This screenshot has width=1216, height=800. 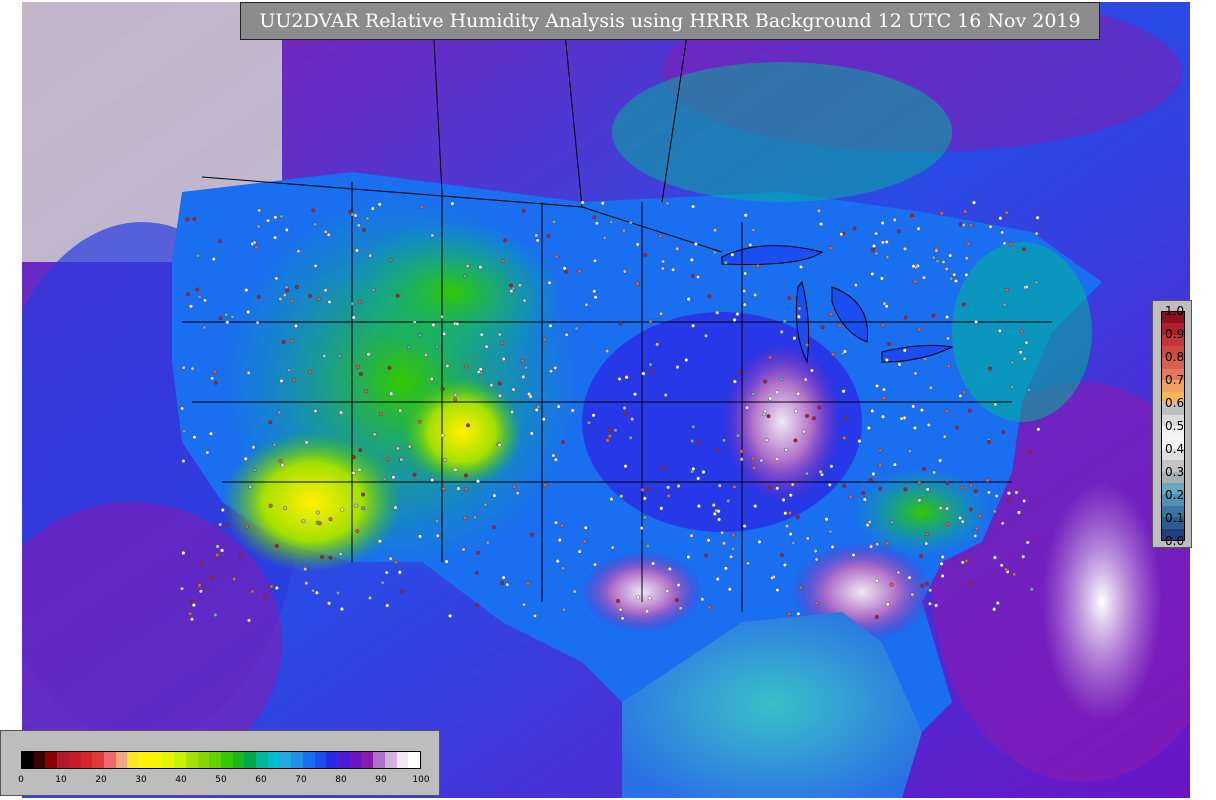 I want to click on obs-colorbar-tick-label: 0.4, so click(x=1175, y=449).